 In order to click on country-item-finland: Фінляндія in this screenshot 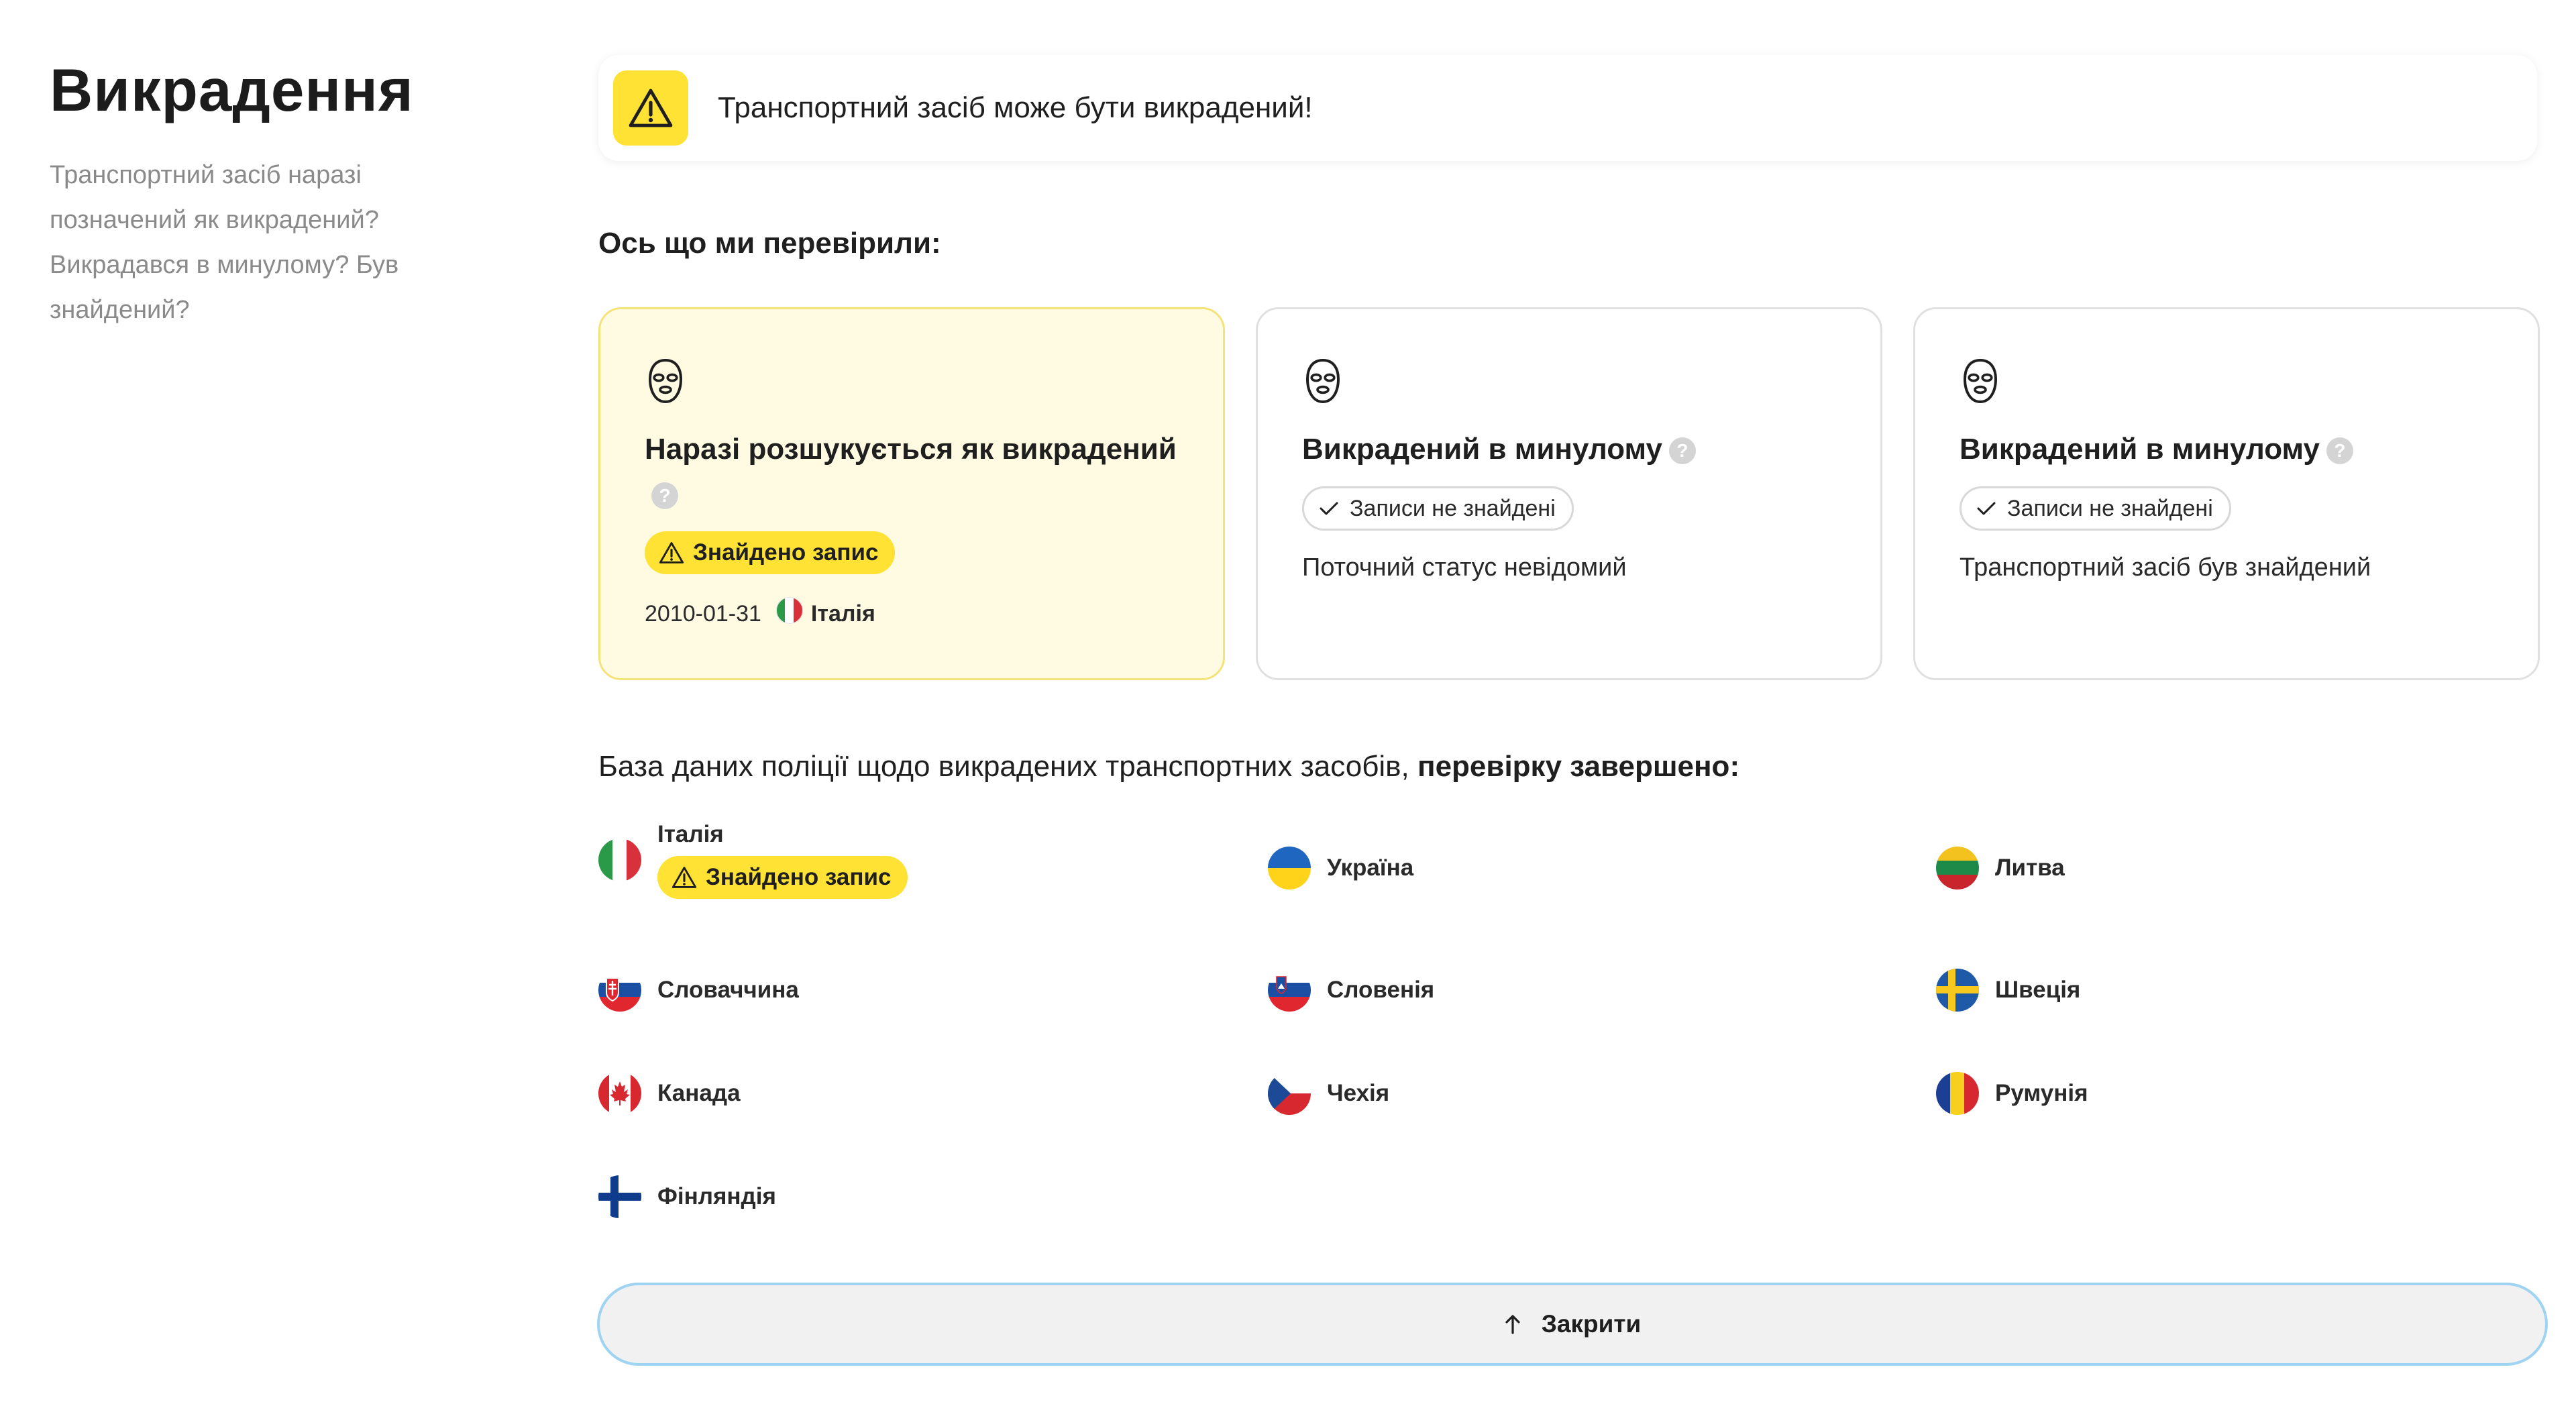, I will do `click(687, 1196)`.